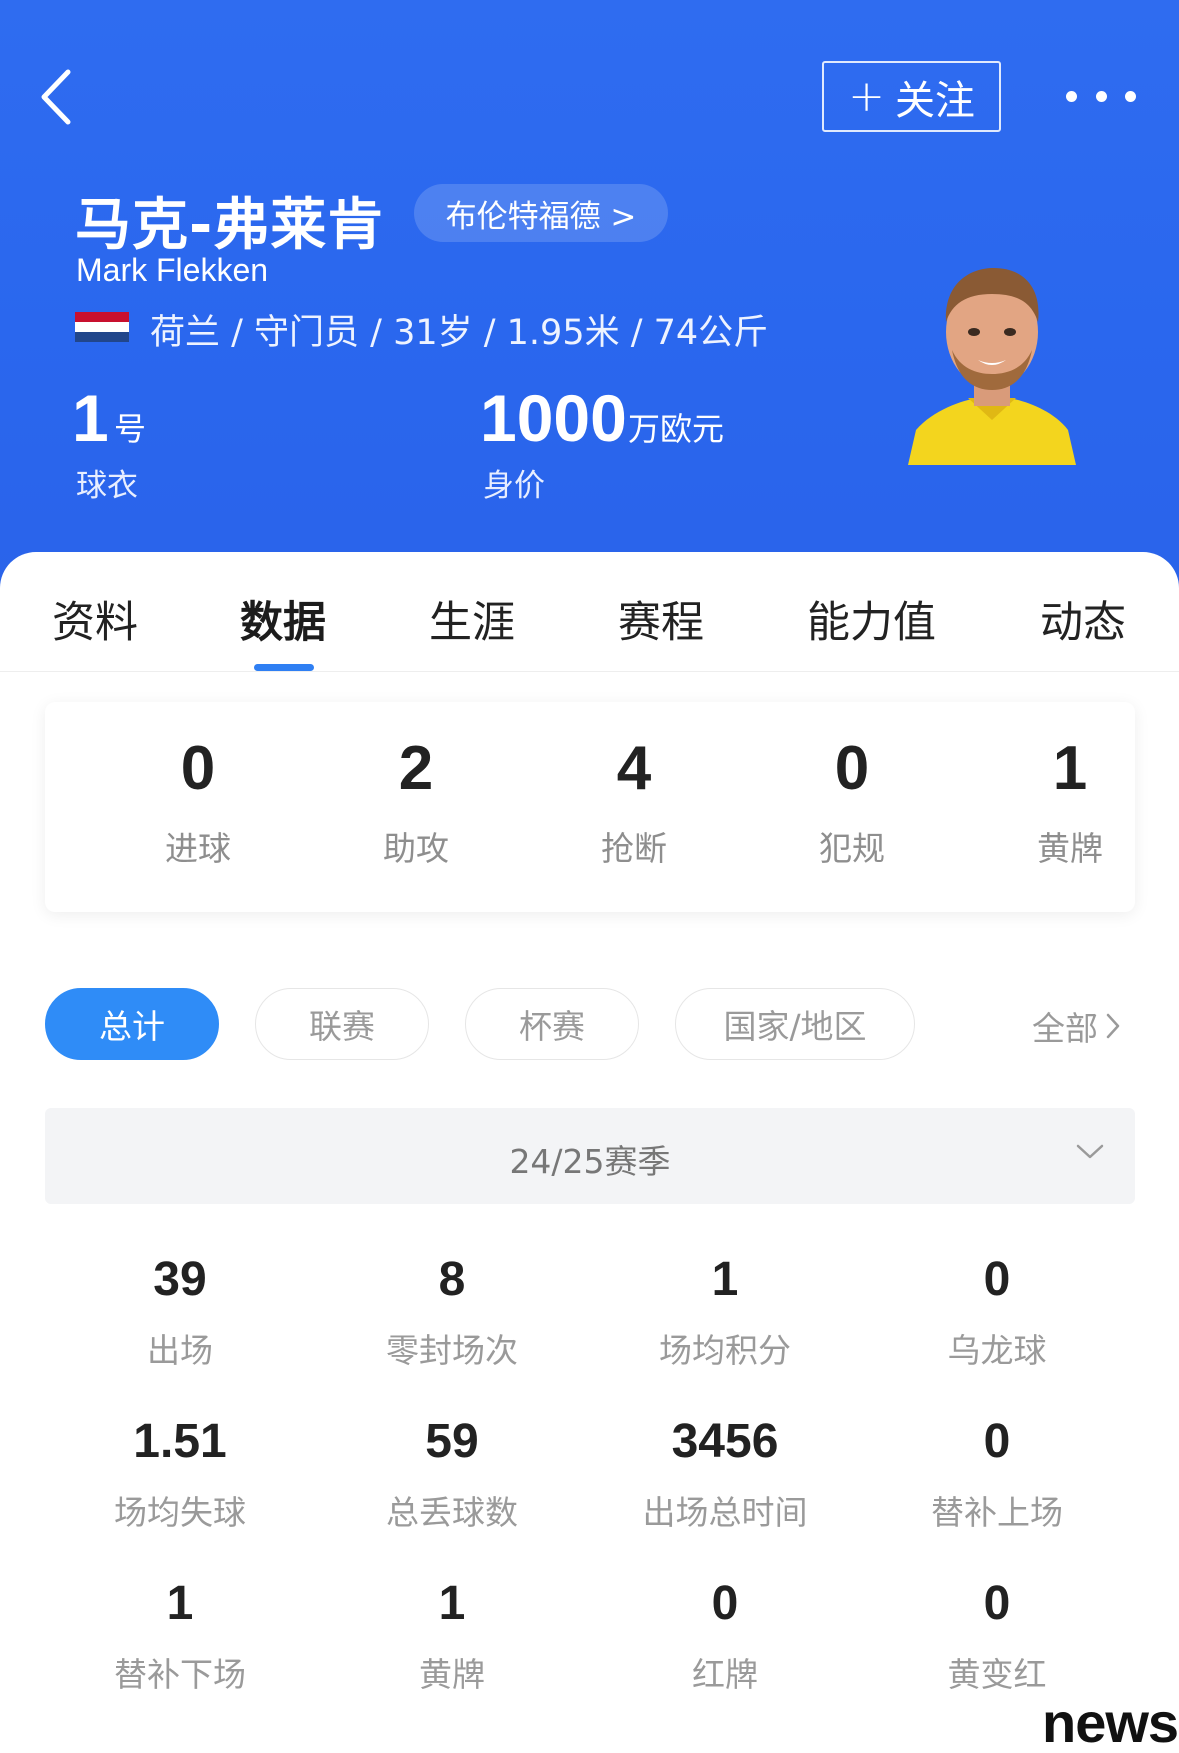 Image resolution: width=1179 pixels, height=1753 pixels. Describe the element at coordinates (1083, 619) in the screenshot. I see `tab-news: 动态` at that location.